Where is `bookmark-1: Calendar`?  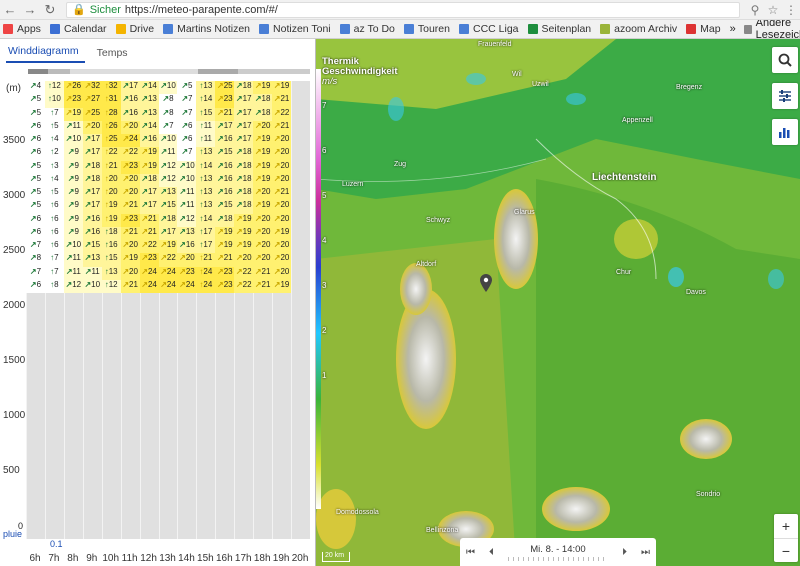
bookmark-1: Calendar is located at coordinates (78, 29).